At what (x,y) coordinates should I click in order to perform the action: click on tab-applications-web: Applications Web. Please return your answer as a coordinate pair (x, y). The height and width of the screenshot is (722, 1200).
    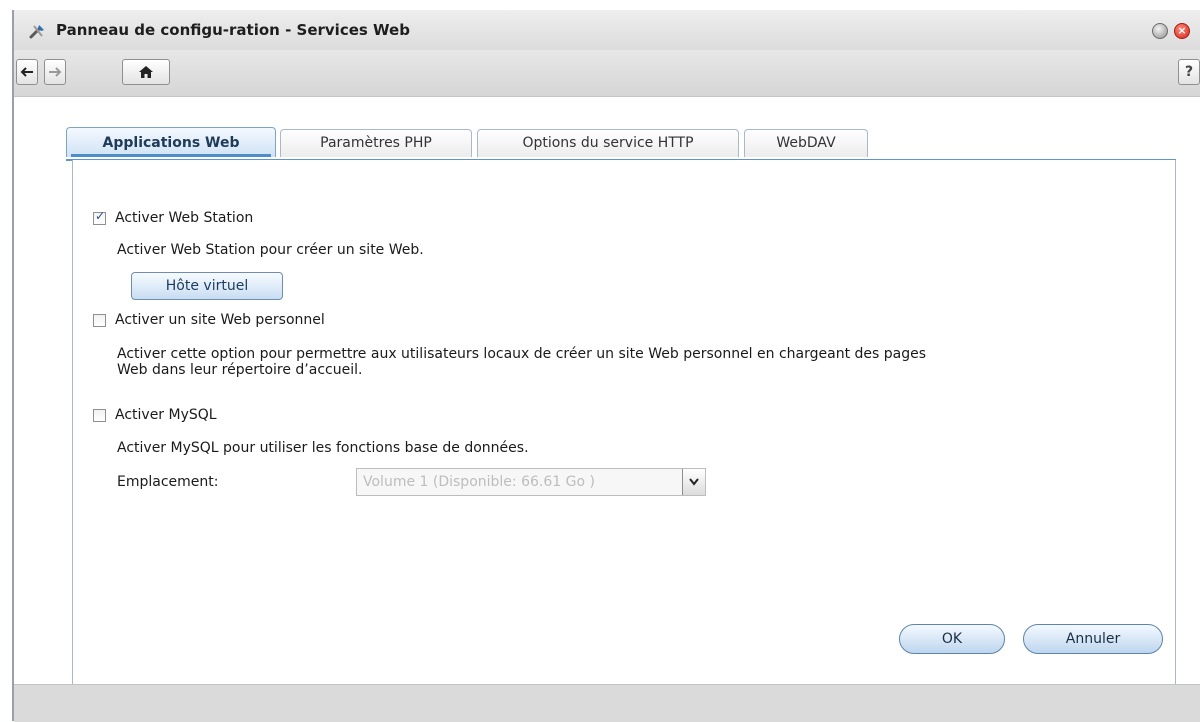
    Looking at the image, I should click on (171, 142).